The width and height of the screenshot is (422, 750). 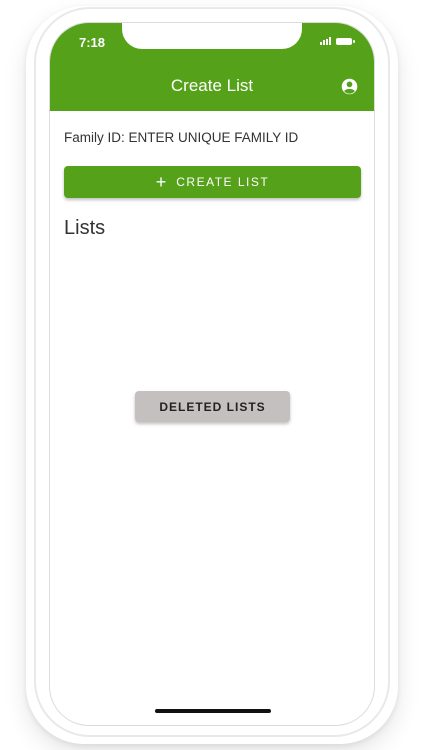 What do you see at coordinates (223, 182) in the screenshot?
I see `create-list-label: CREATE LIST` at bounding box center [223, 182].